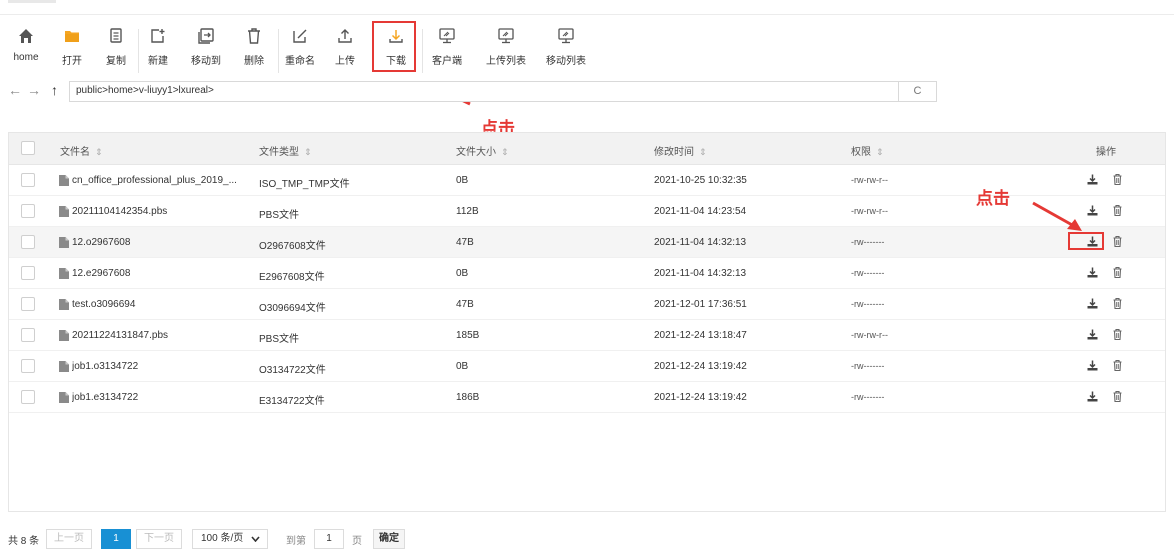 The height and width of the screenshot is (554, 1174). Describe the element at coordinates (158, 49) in the screenshot. I see `new-button: 新建` at that location.